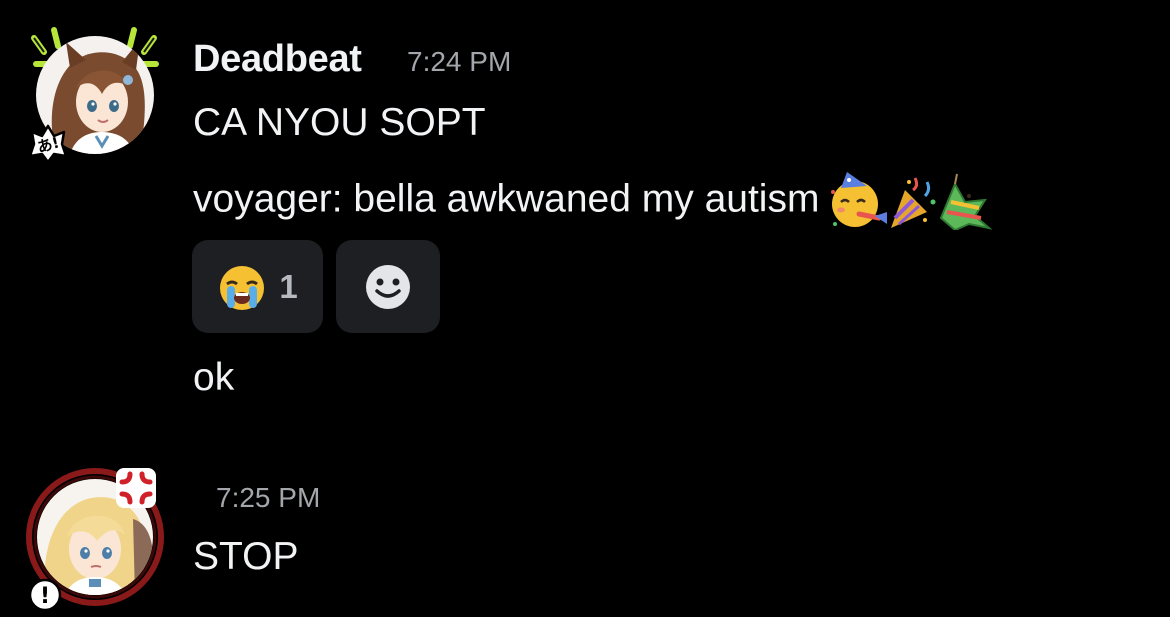 The height and width of the screenshot is (617, 1170). Describe the element at coordinates (268, 497) in the screenshot. I see `message-timestamp: 7:25 PM` at that location.